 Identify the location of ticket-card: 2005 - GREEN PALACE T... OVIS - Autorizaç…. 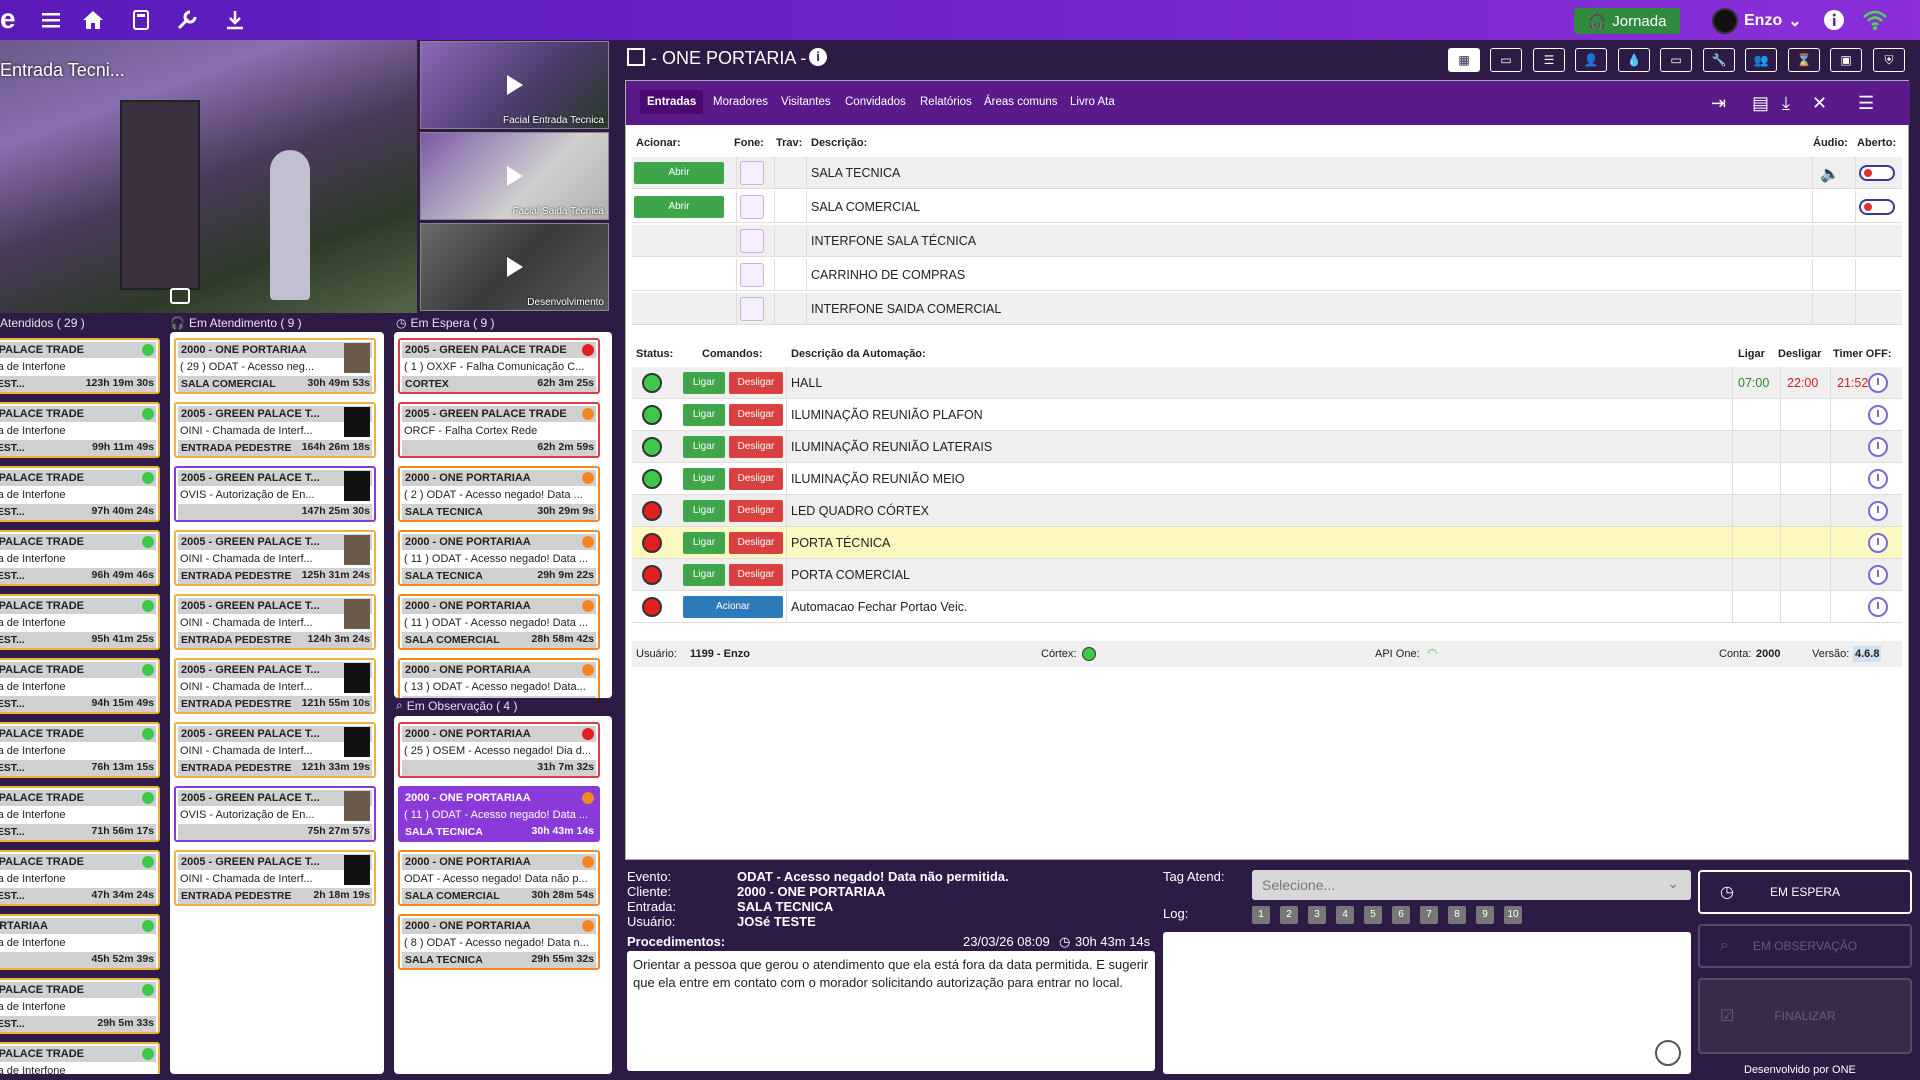
(275, 494).